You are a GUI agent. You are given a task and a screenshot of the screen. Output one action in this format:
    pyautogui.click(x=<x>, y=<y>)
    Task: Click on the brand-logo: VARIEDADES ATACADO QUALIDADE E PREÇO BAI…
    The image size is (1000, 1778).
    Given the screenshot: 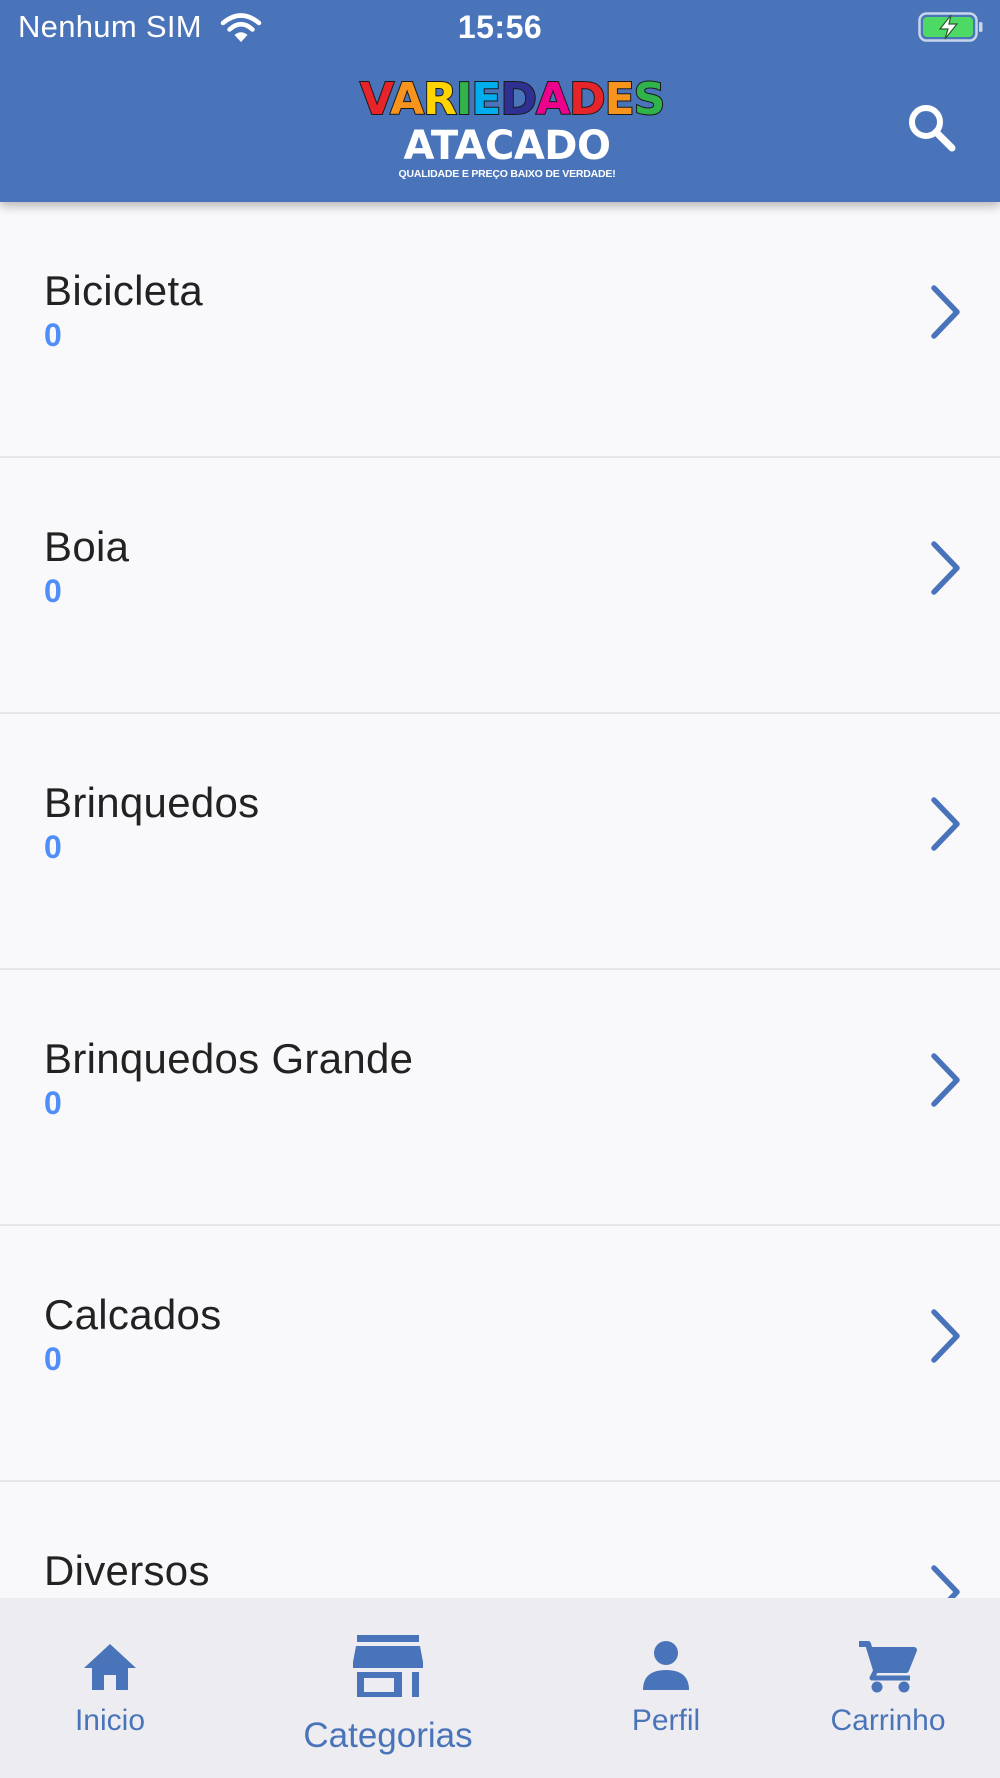 What is the action you would take?
    pyautogui.click(x=512, y=128)
    